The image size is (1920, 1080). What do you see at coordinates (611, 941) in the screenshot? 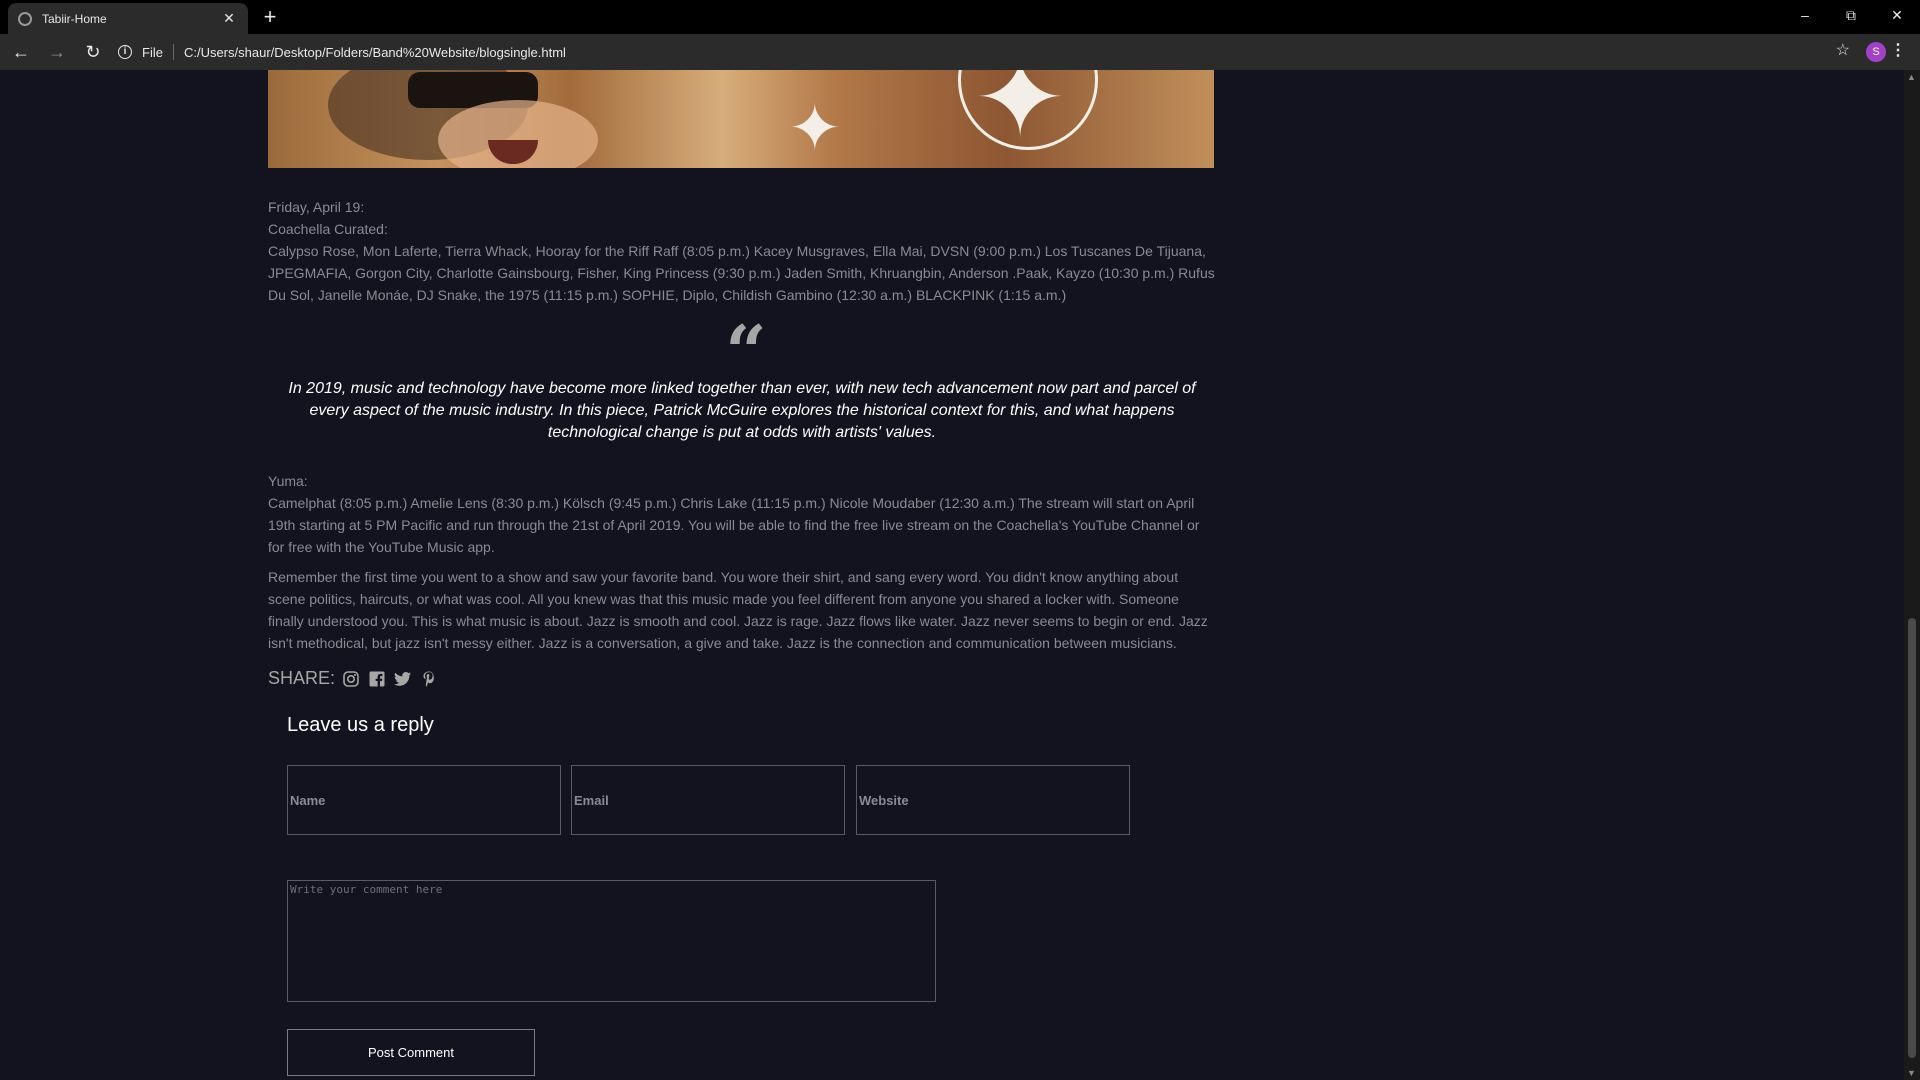
I see `comment-textarea` at bounding box center [611, 941].